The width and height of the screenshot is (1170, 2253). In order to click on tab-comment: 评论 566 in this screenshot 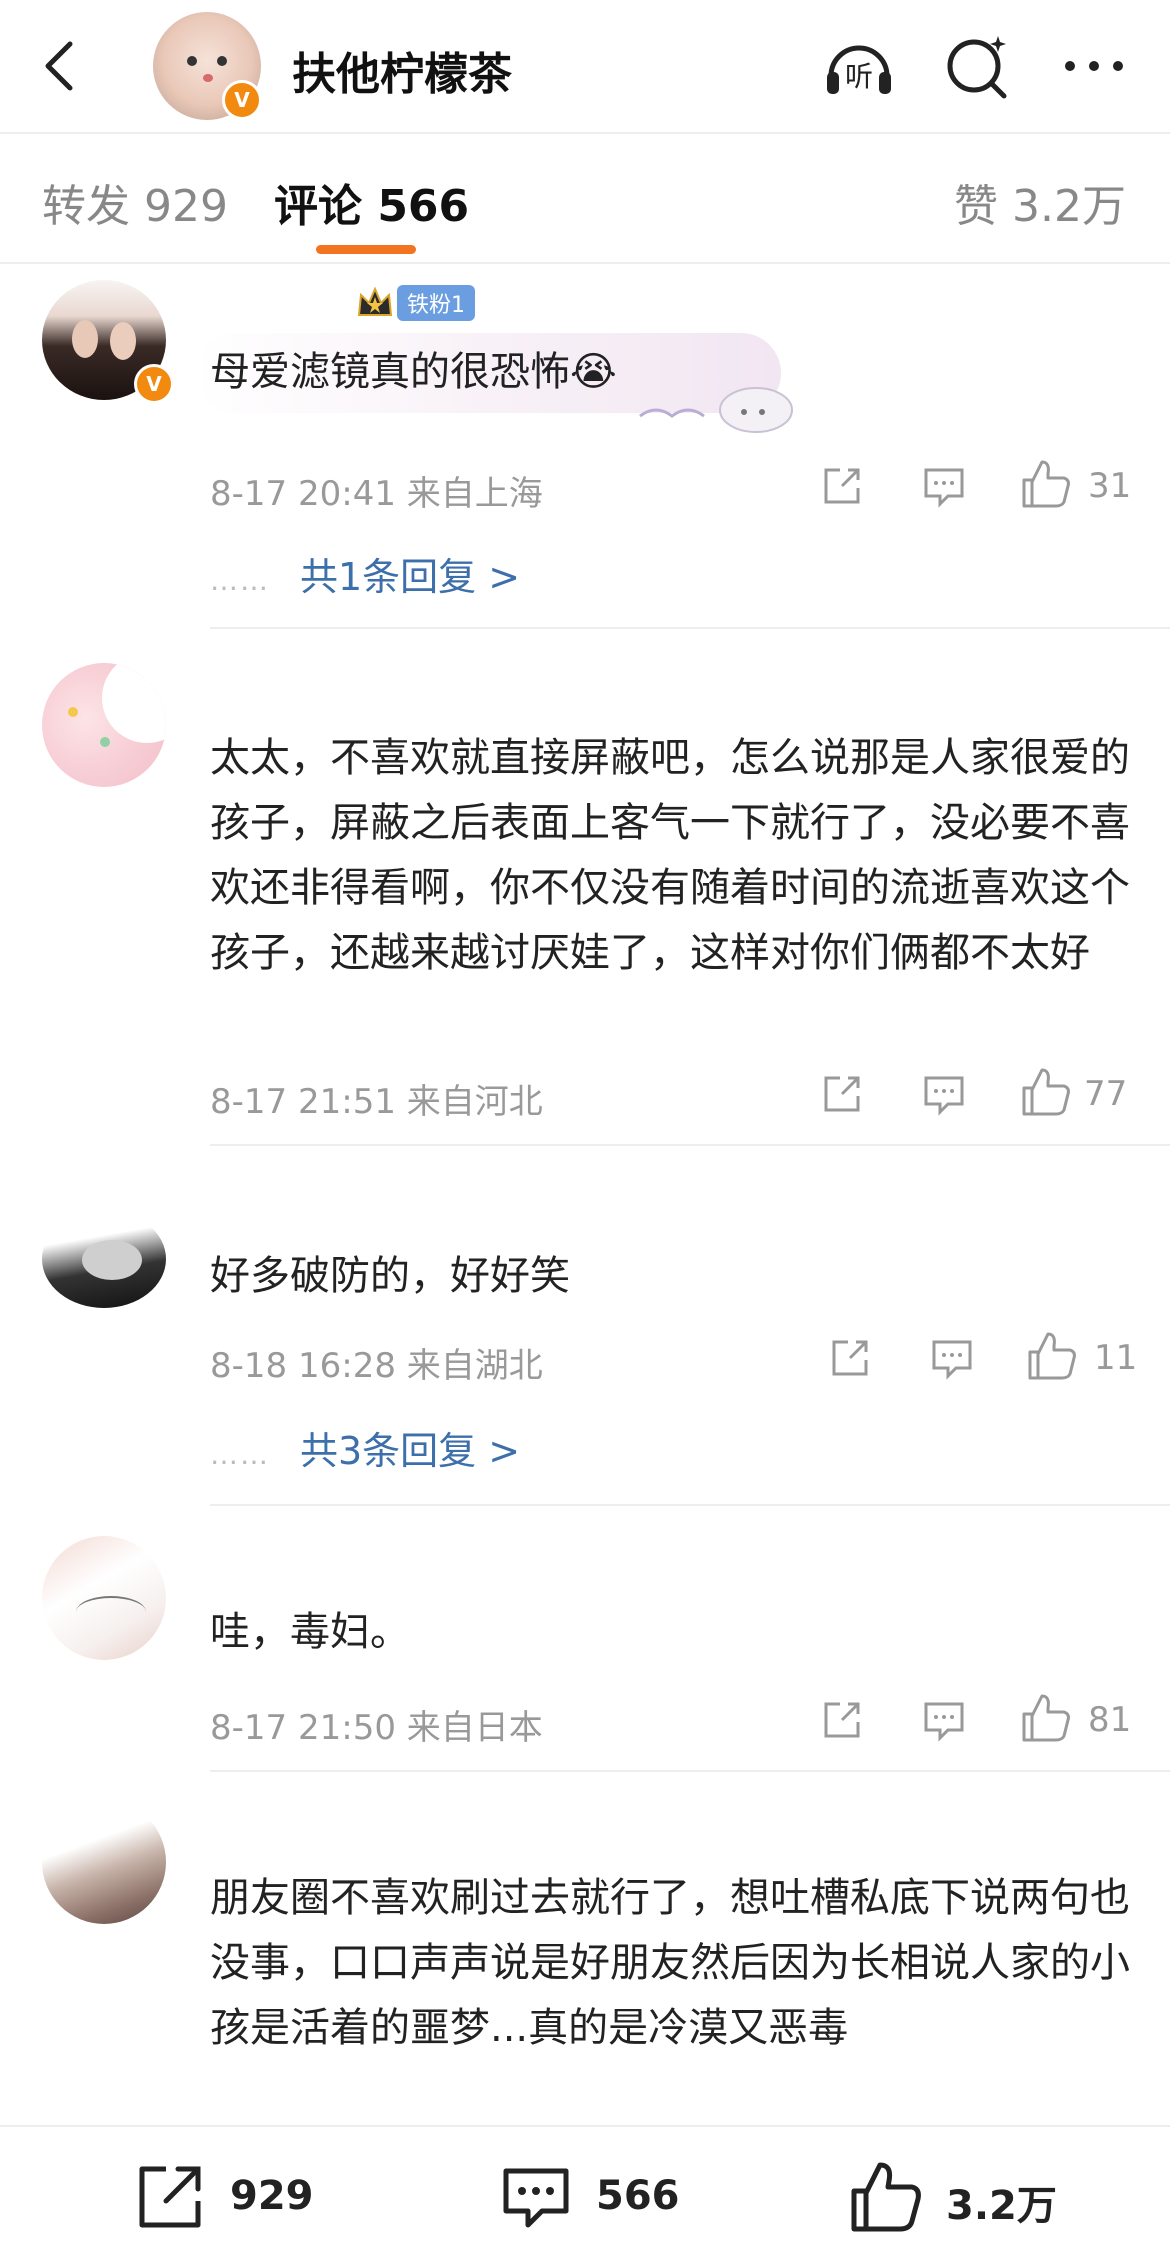, I will do `click(371, 202)`.